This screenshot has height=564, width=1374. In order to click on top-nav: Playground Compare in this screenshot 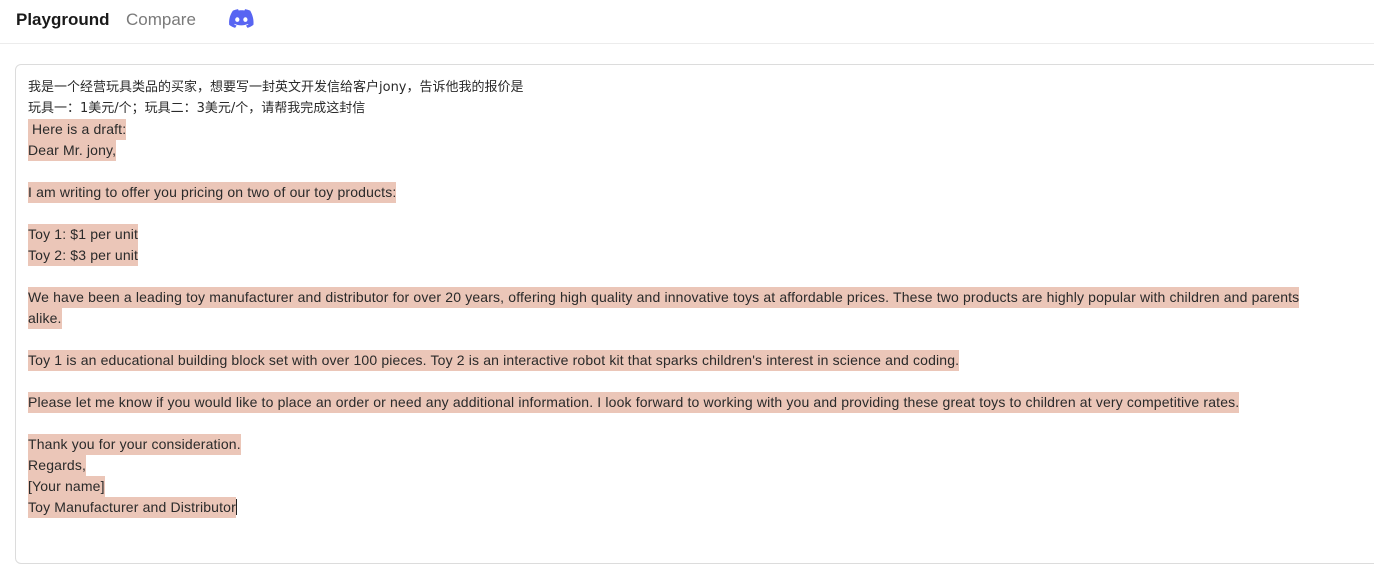, I will do `click(687, 22)`.